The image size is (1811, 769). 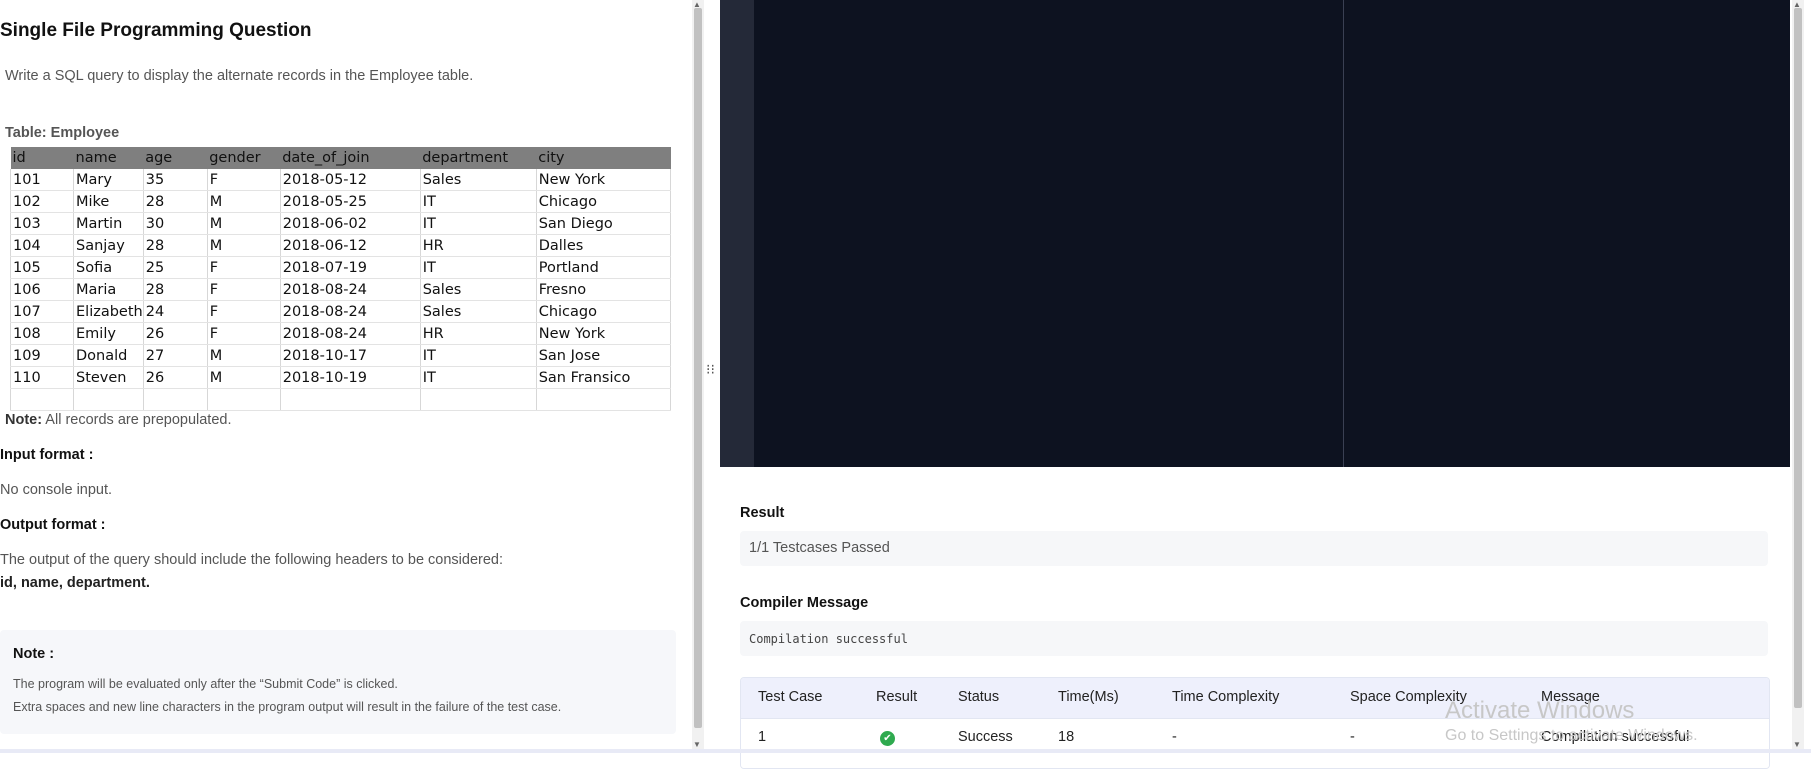 What do you see at coordinates (108, 201) in the screenshot?
I see `table-cell: Mike` at bounding box center [108, 201].